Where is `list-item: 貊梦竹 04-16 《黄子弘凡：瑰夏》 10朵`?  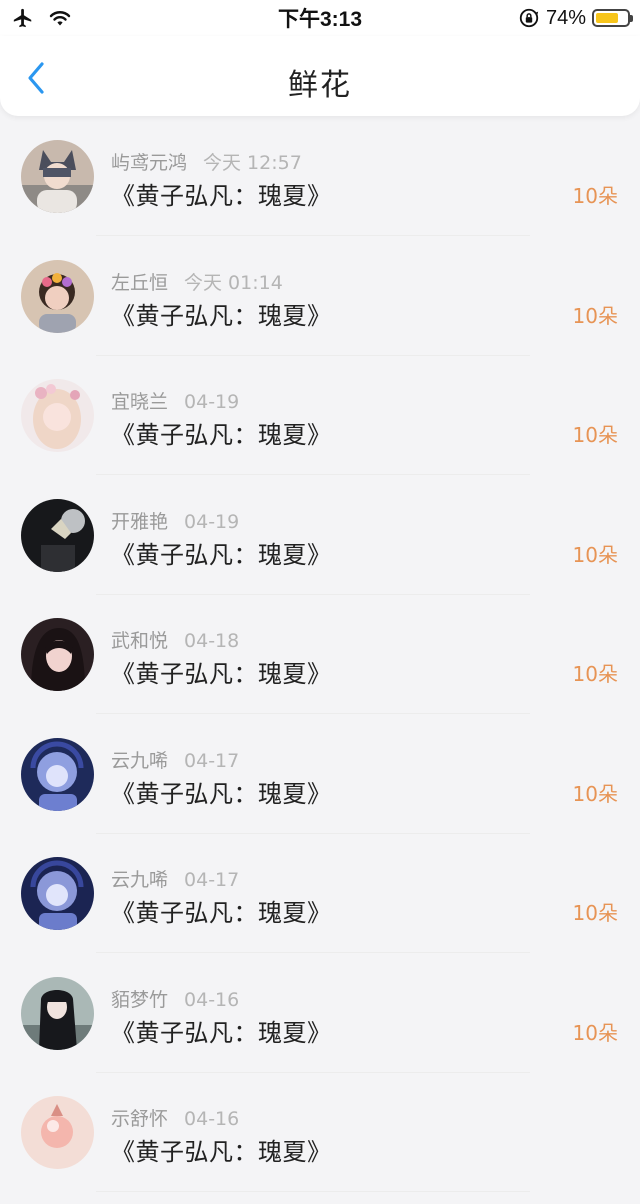
list-item: 貊梦竹 04-16 《黄子弘凡：瑰夏》 10朵 is located at coordinates (320, 1025).